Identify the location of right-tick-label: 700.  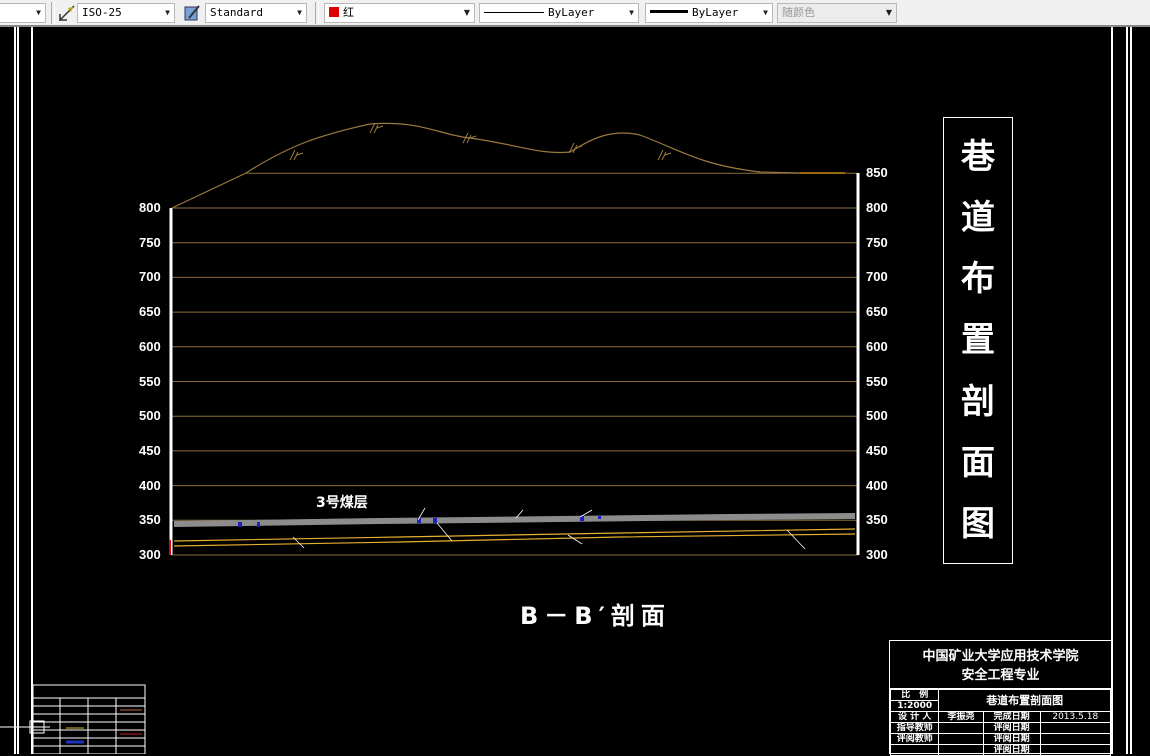
(877, 277).